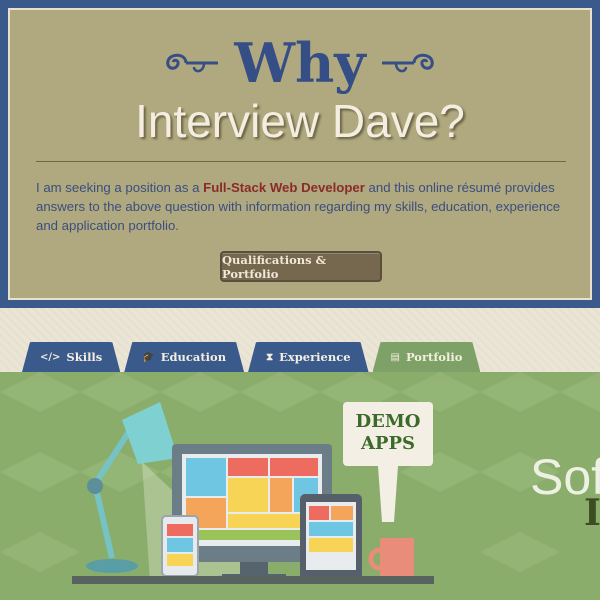  I want to click on flourish-right-icon, so click(407, 63).